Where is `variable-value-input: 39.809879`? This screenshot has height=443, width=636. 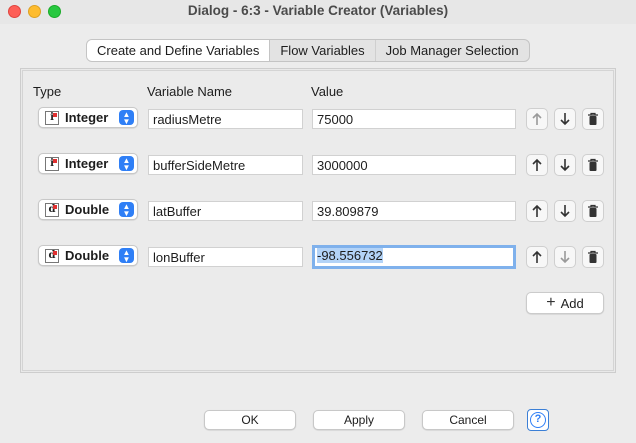 variable-value-input: 39.809879 is located at coordinates (414, 211).